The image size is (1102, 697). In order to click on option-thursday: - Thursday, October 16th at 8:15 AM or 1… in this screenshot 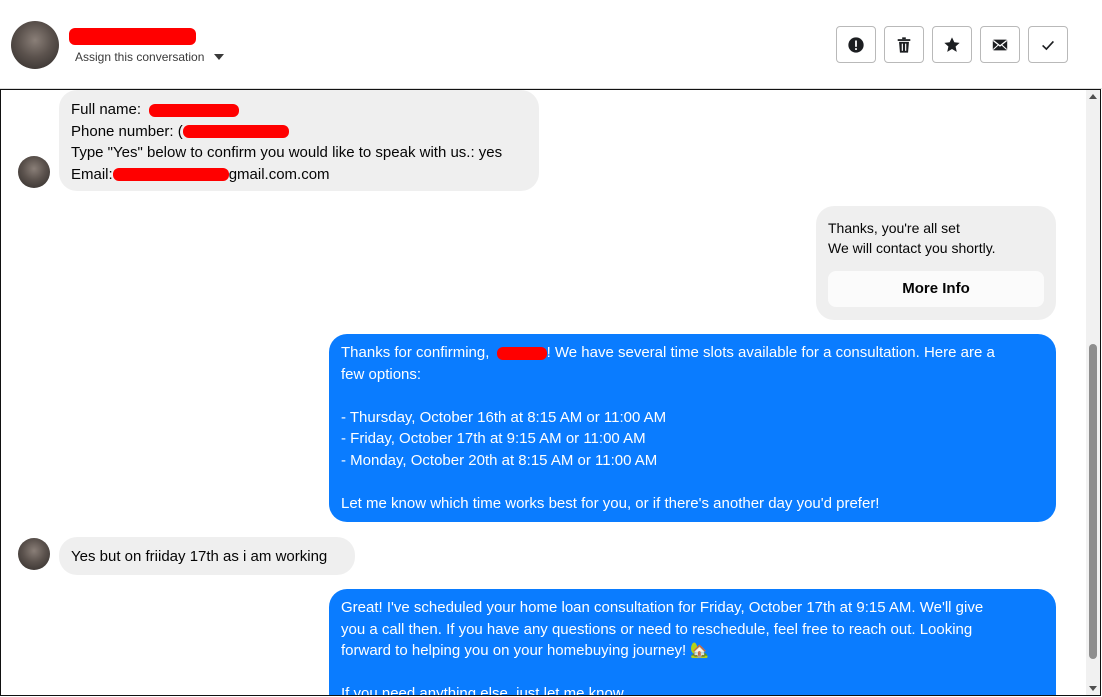, I will do `click(504, 417)`.